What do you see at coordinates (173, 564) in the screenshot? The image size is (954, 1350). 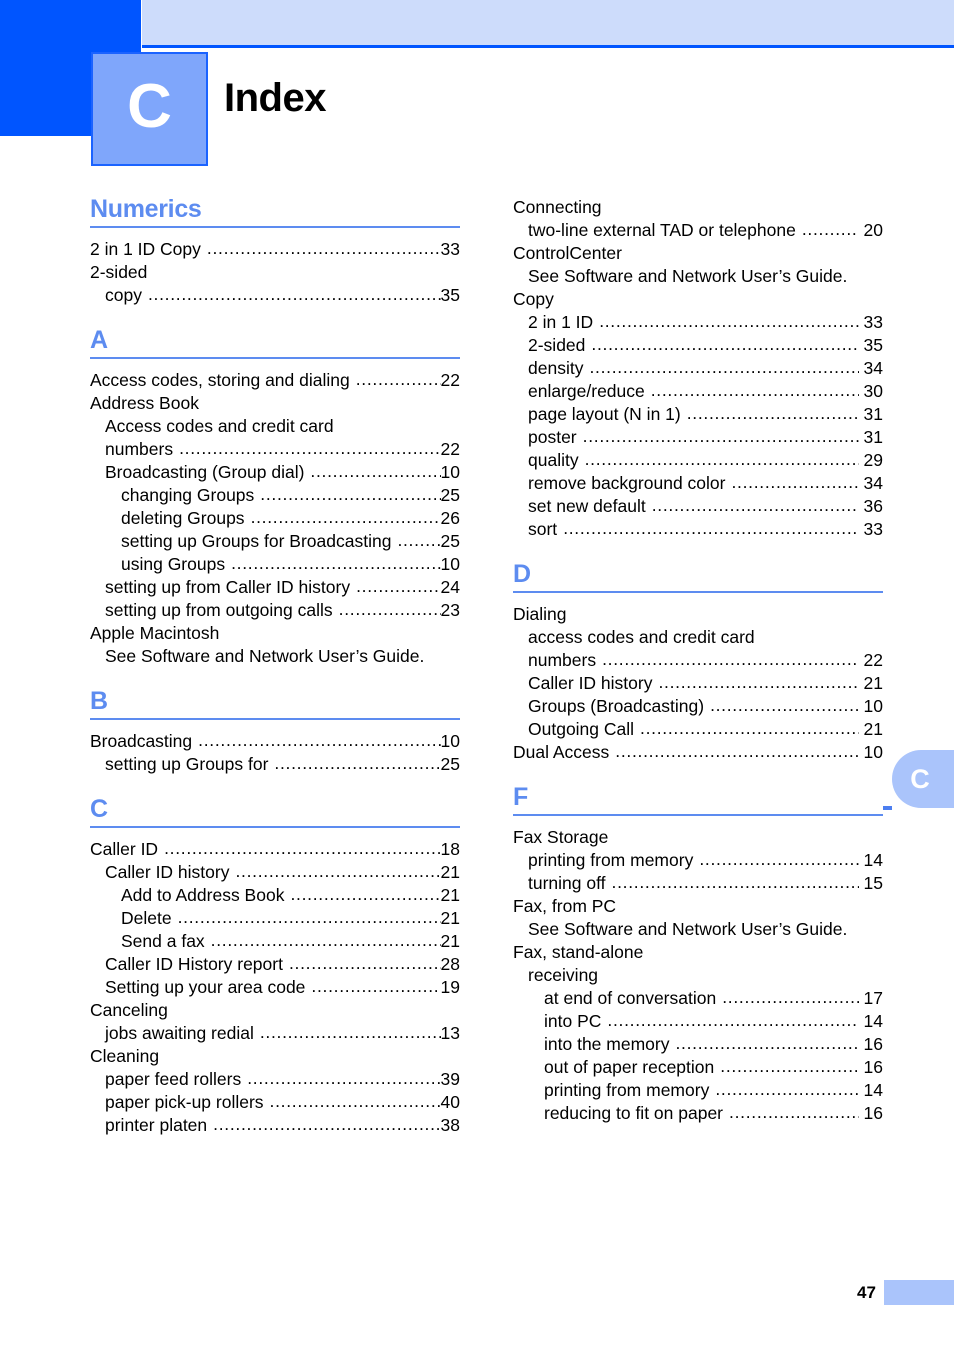 I see `index-entry-label: using Groups` at bounding box center [173, 564].